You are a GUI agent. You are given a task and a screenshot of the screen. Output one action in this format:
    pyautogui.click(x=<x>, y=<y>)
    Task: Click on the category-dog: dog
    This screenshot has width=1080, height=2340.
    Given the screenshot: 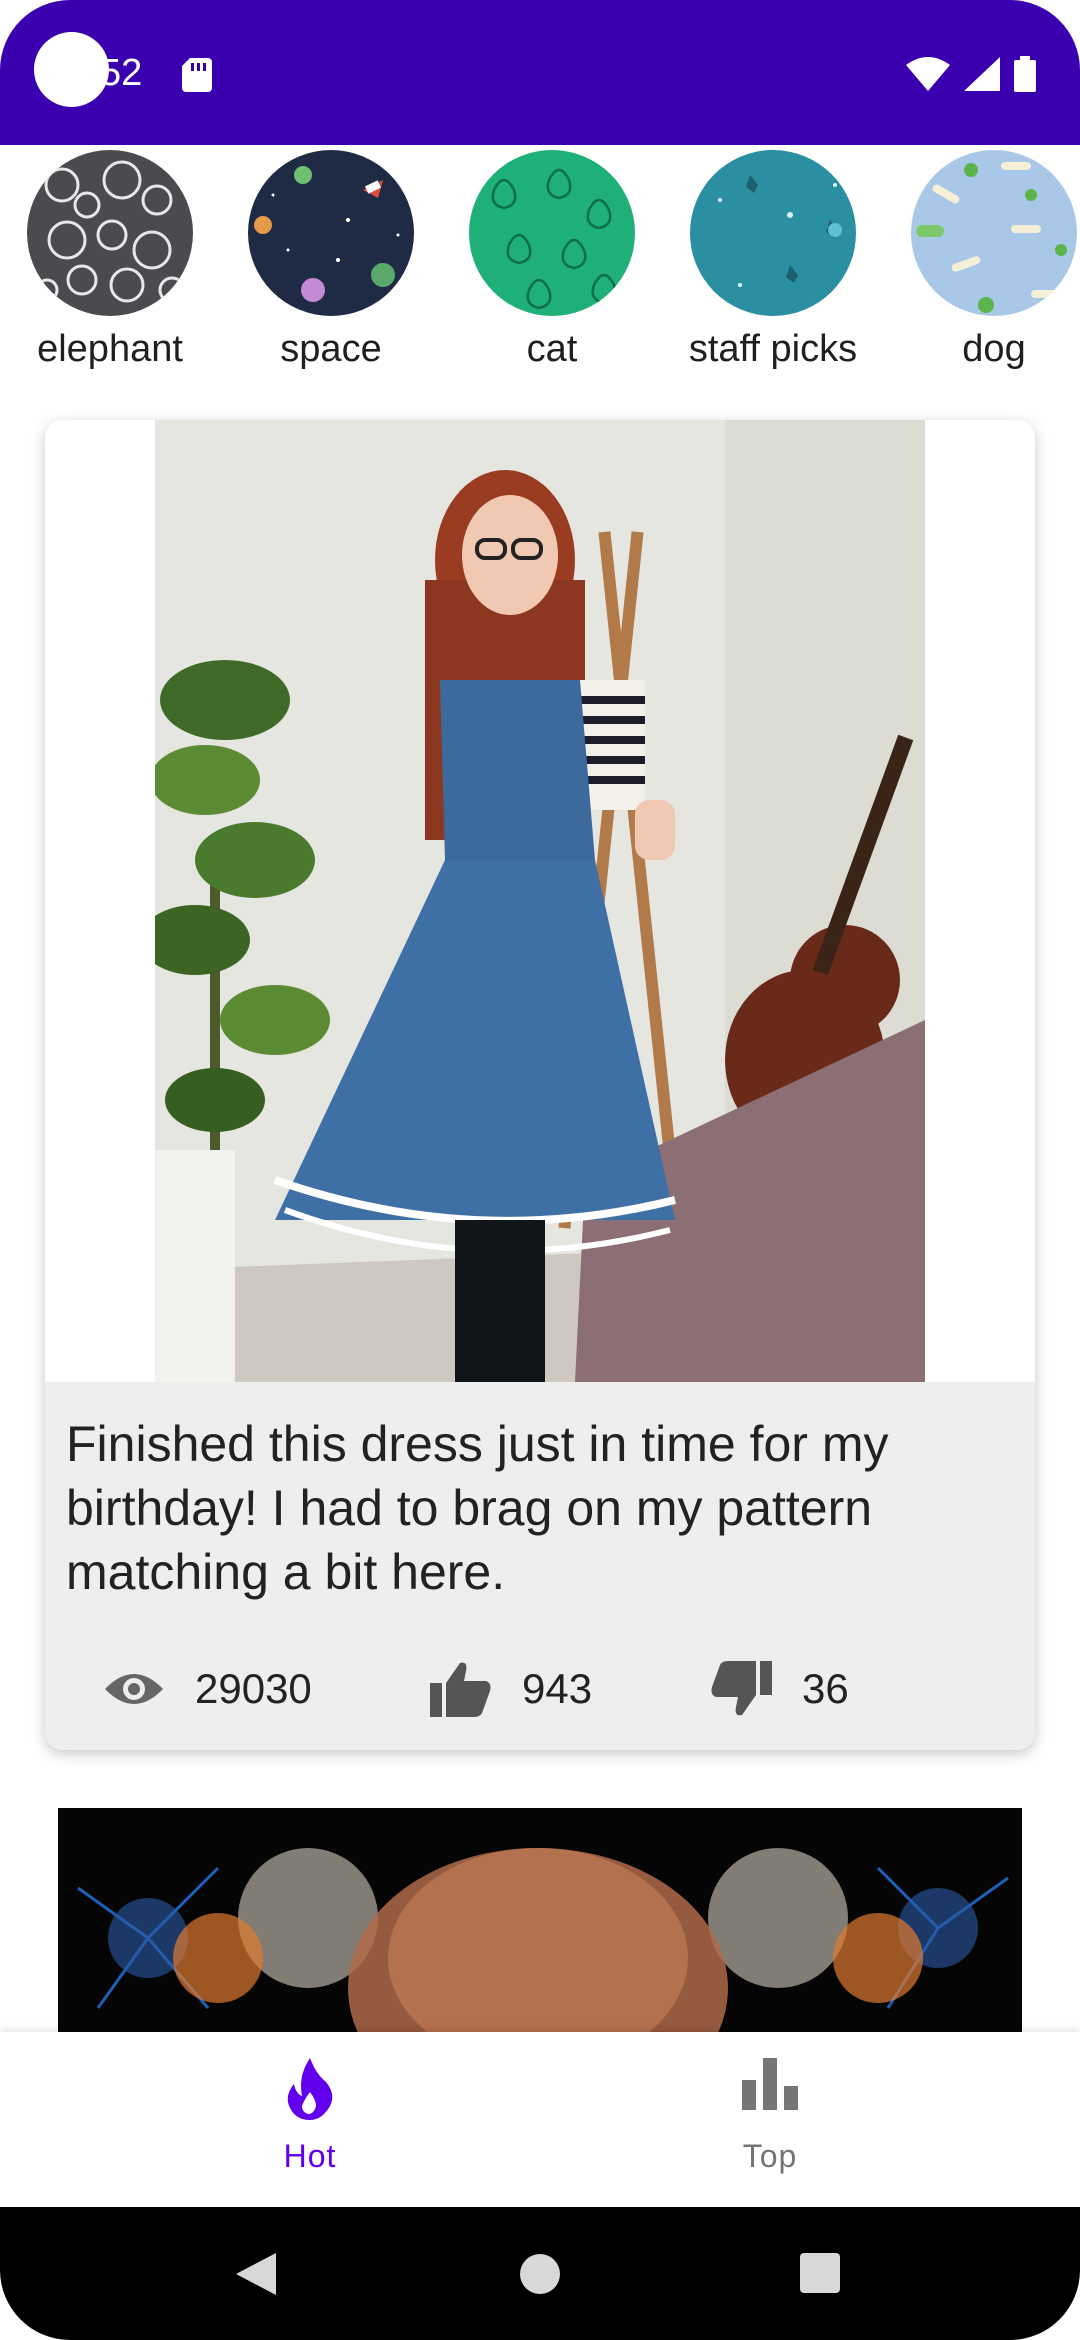 What is the action you would take?
    pyautogui.click(x=987, y=260)
    